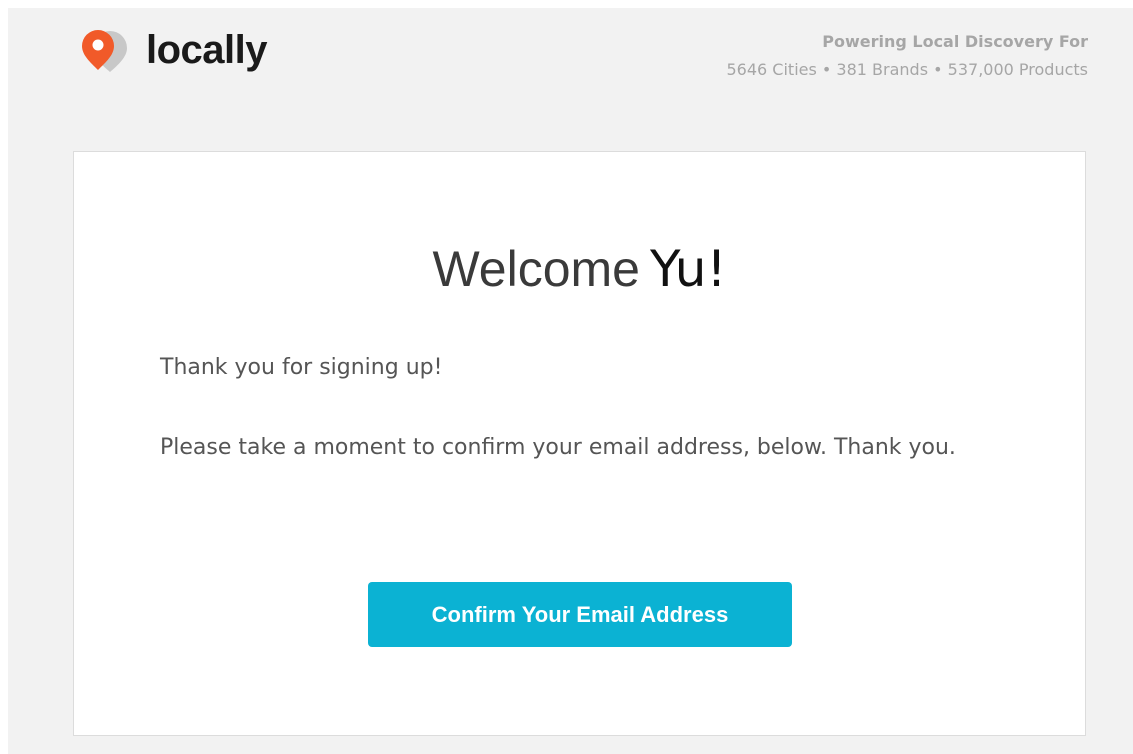 The image size is (1133, 754). I want to click on locally-pin-logo-icon, so click(104, 51).